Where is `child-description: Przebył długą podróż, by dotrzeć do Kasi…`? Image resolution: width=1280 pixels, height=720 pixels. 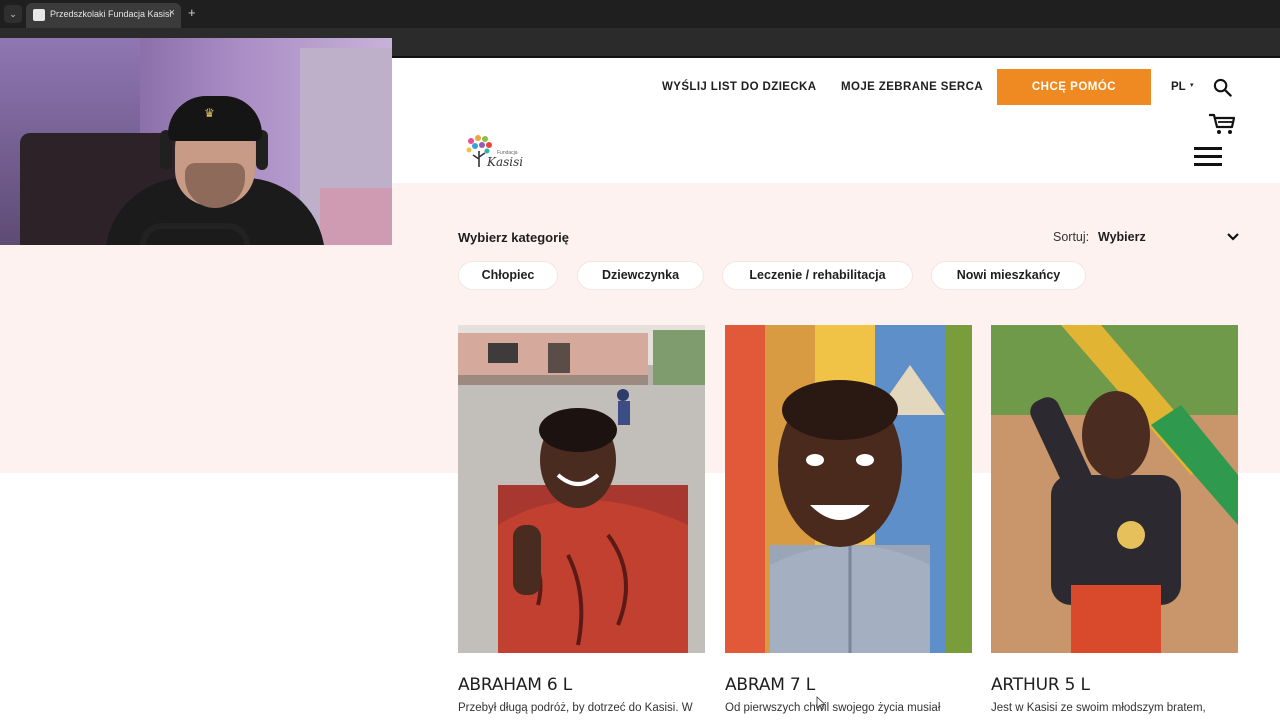
child-description: Przebył długą podróż, by dotrzeć do Kasi… is located at coordinates (575, 708).